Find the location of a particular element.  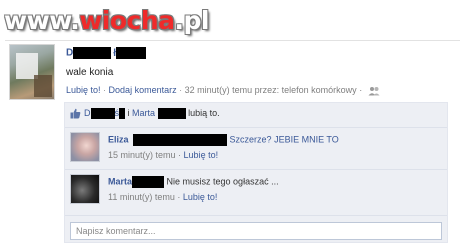

post-author: Dł is located at coordinates (106, 53).